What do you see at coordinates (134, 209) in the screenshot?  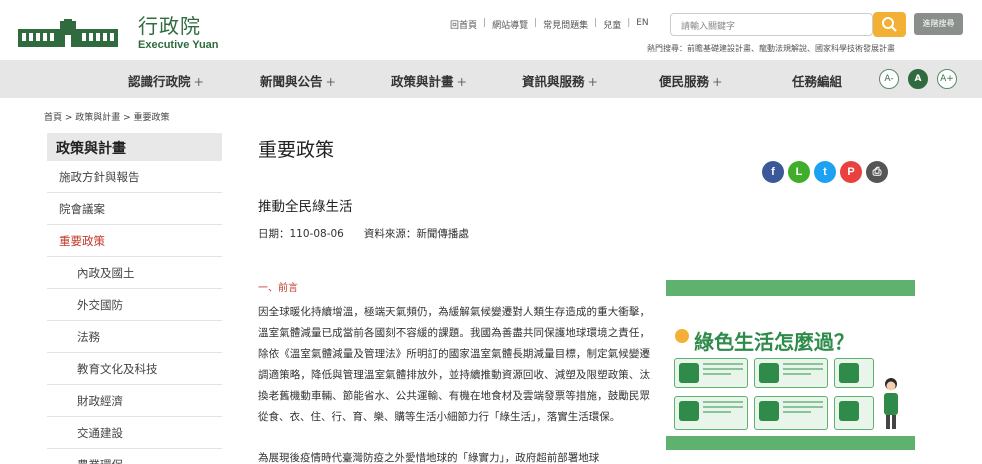 I see `sidebar-item-cabinet-meetings: 院會議案` at bounding box center [134, 209].